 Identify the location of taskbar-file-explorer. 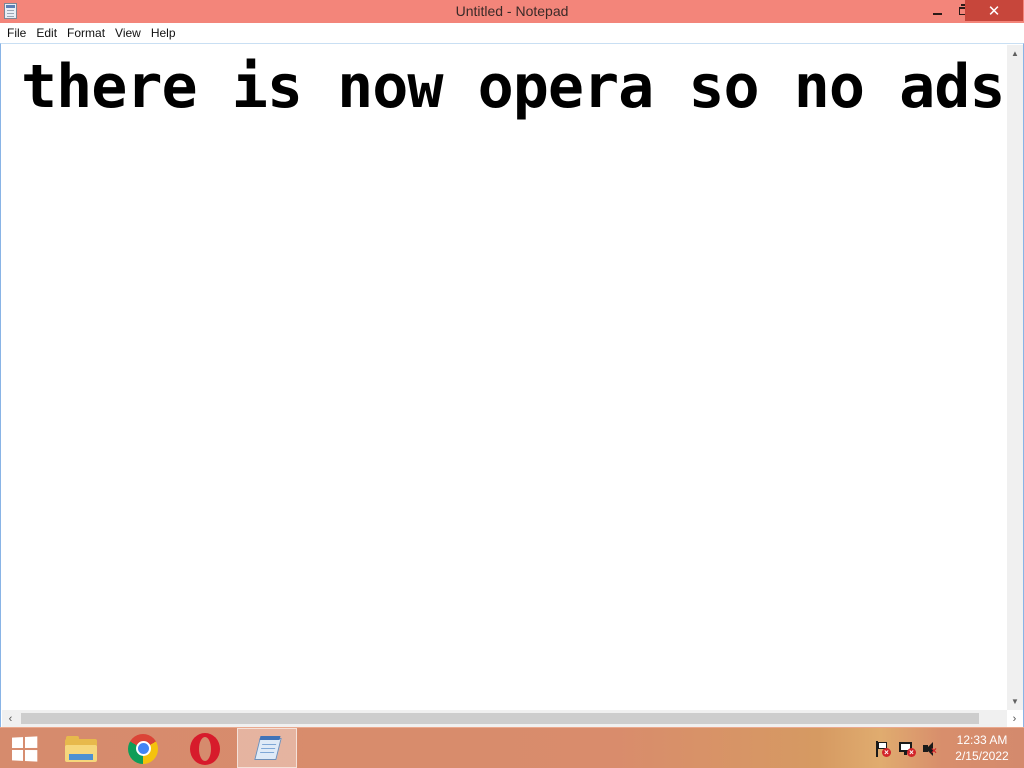
(81, 748).